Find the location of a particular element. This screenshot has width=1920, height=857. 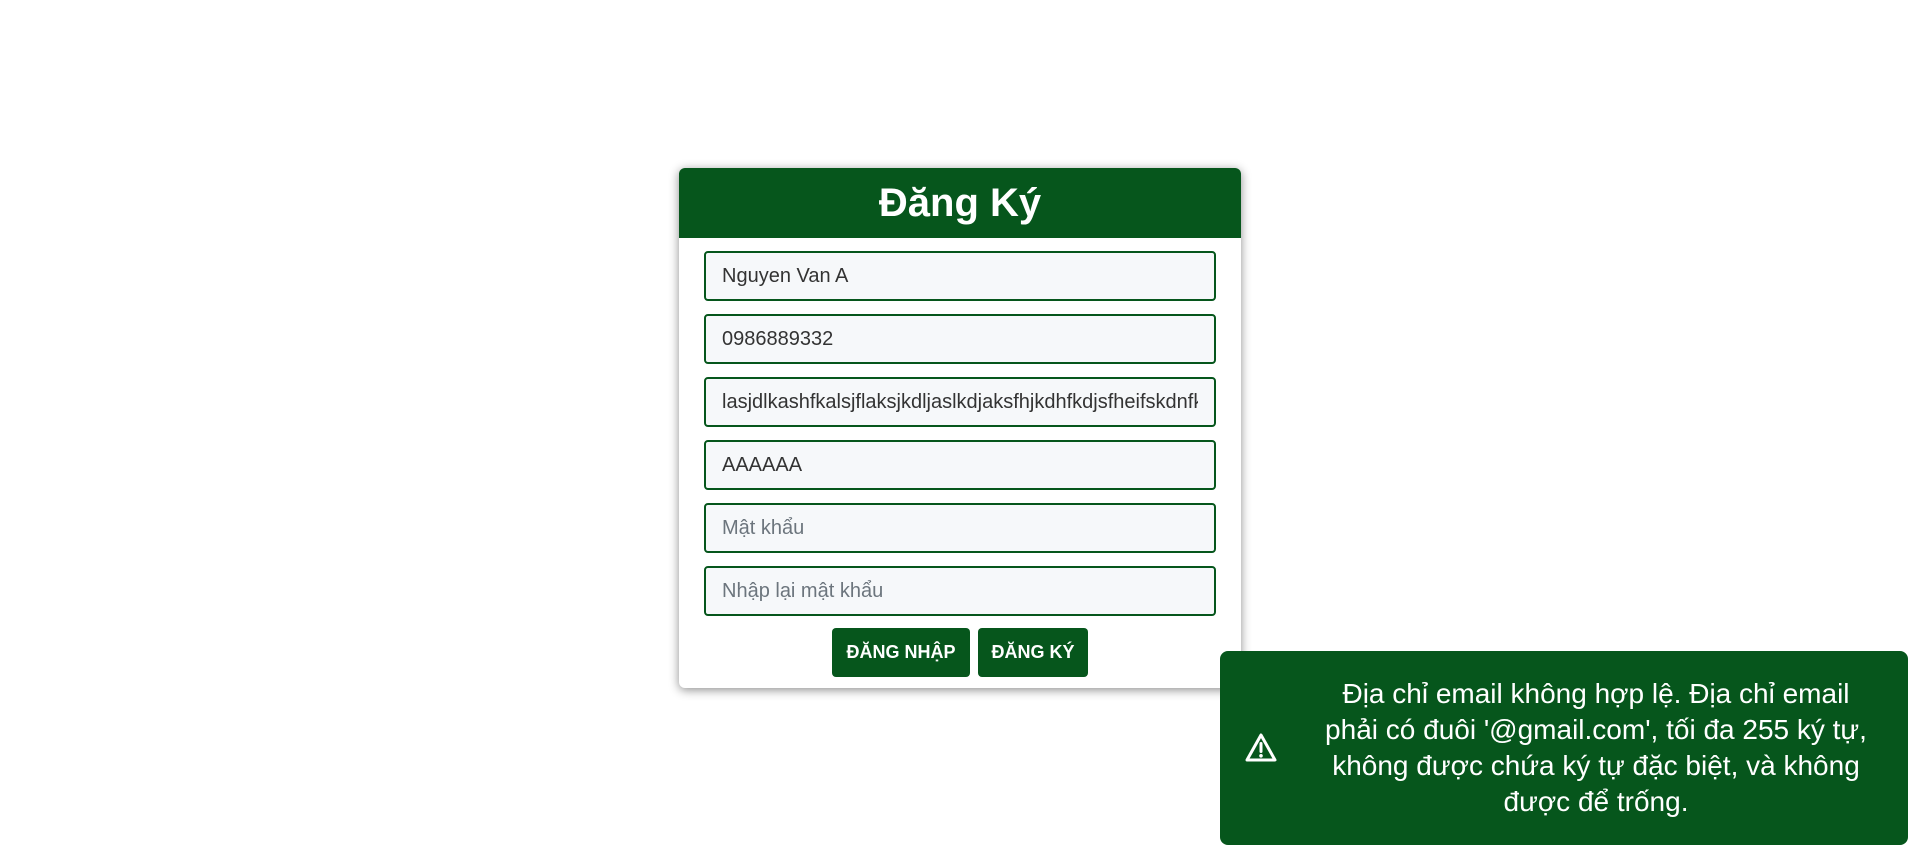

email-field is located at coordinates (960, 402).